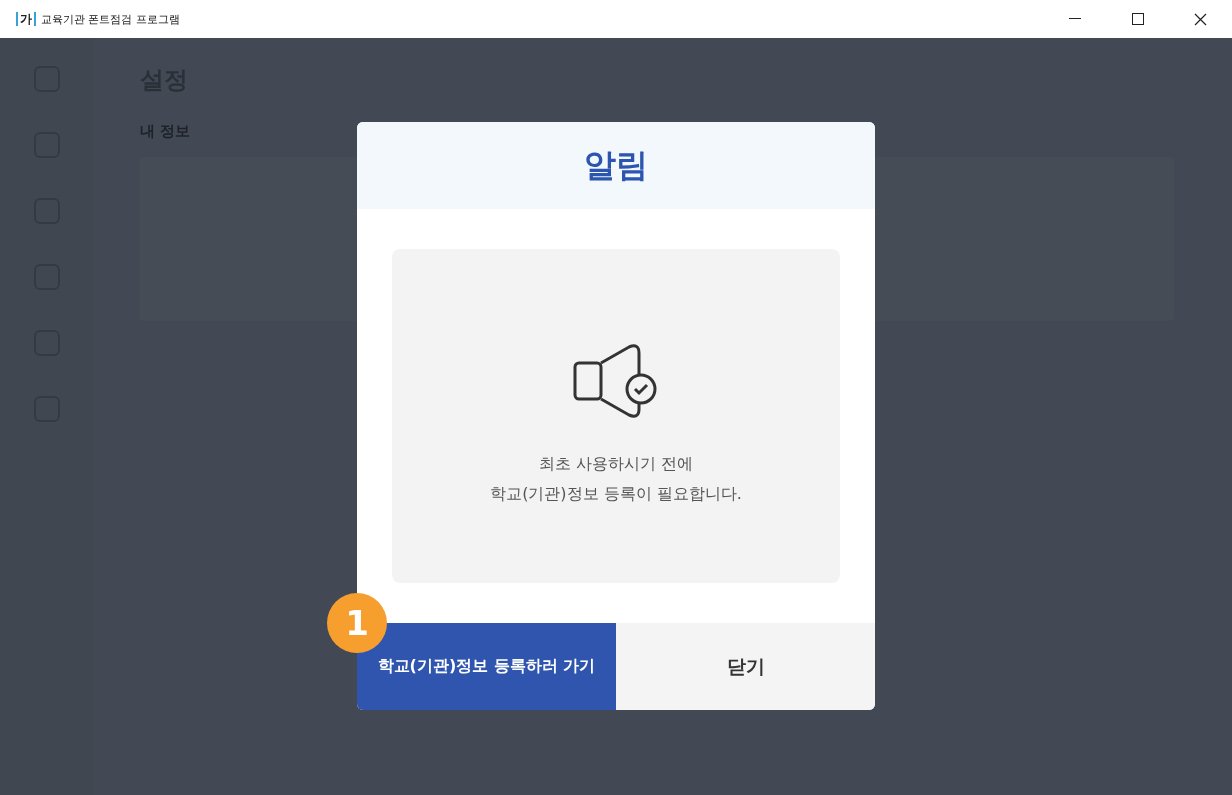 The image size is (1232, 795). Describe the element at coordinates (357, 623) in the screenshot. I see `step-badge: 1` at that location.